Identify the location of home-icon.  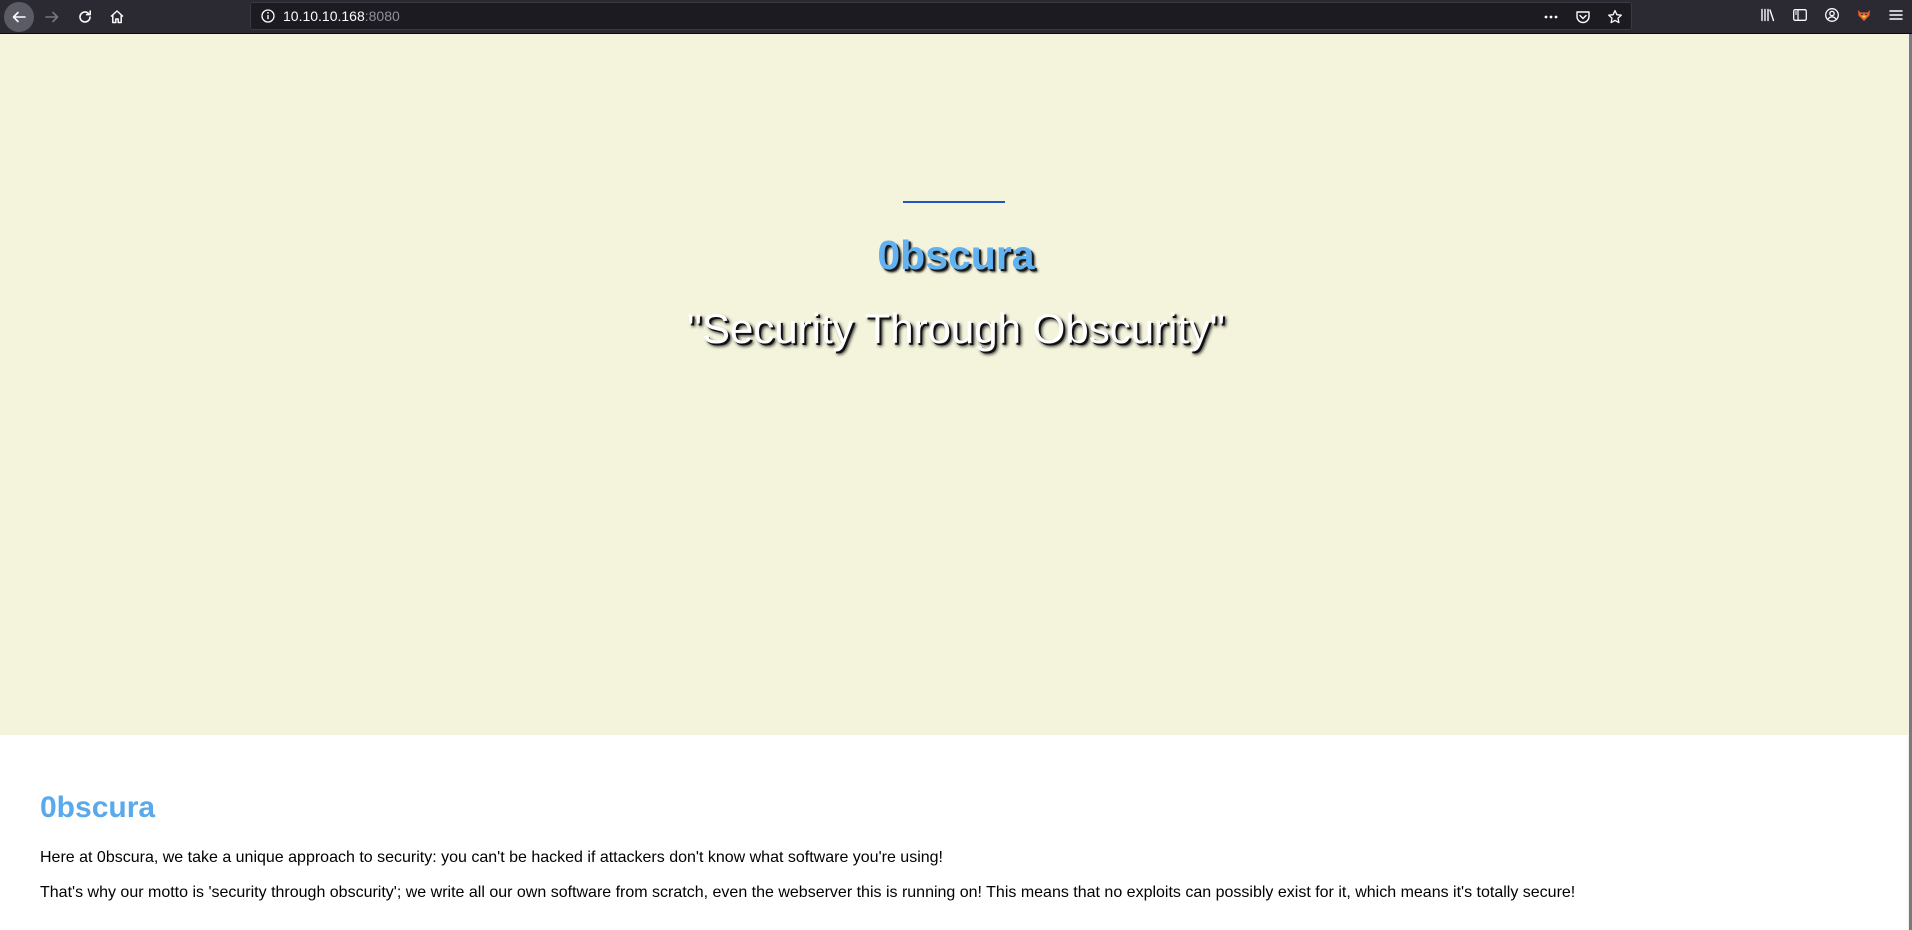
(117, 17).